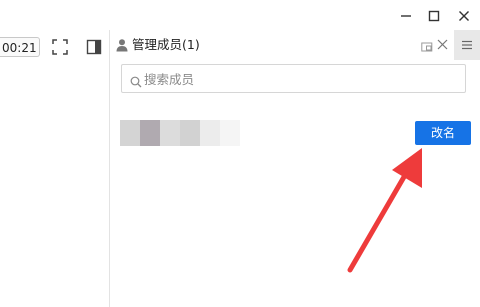  What do you see at coordinates (20, 47) in the screenshot?
I see `call-timer: 00:21` at bounding box center [20, 47].